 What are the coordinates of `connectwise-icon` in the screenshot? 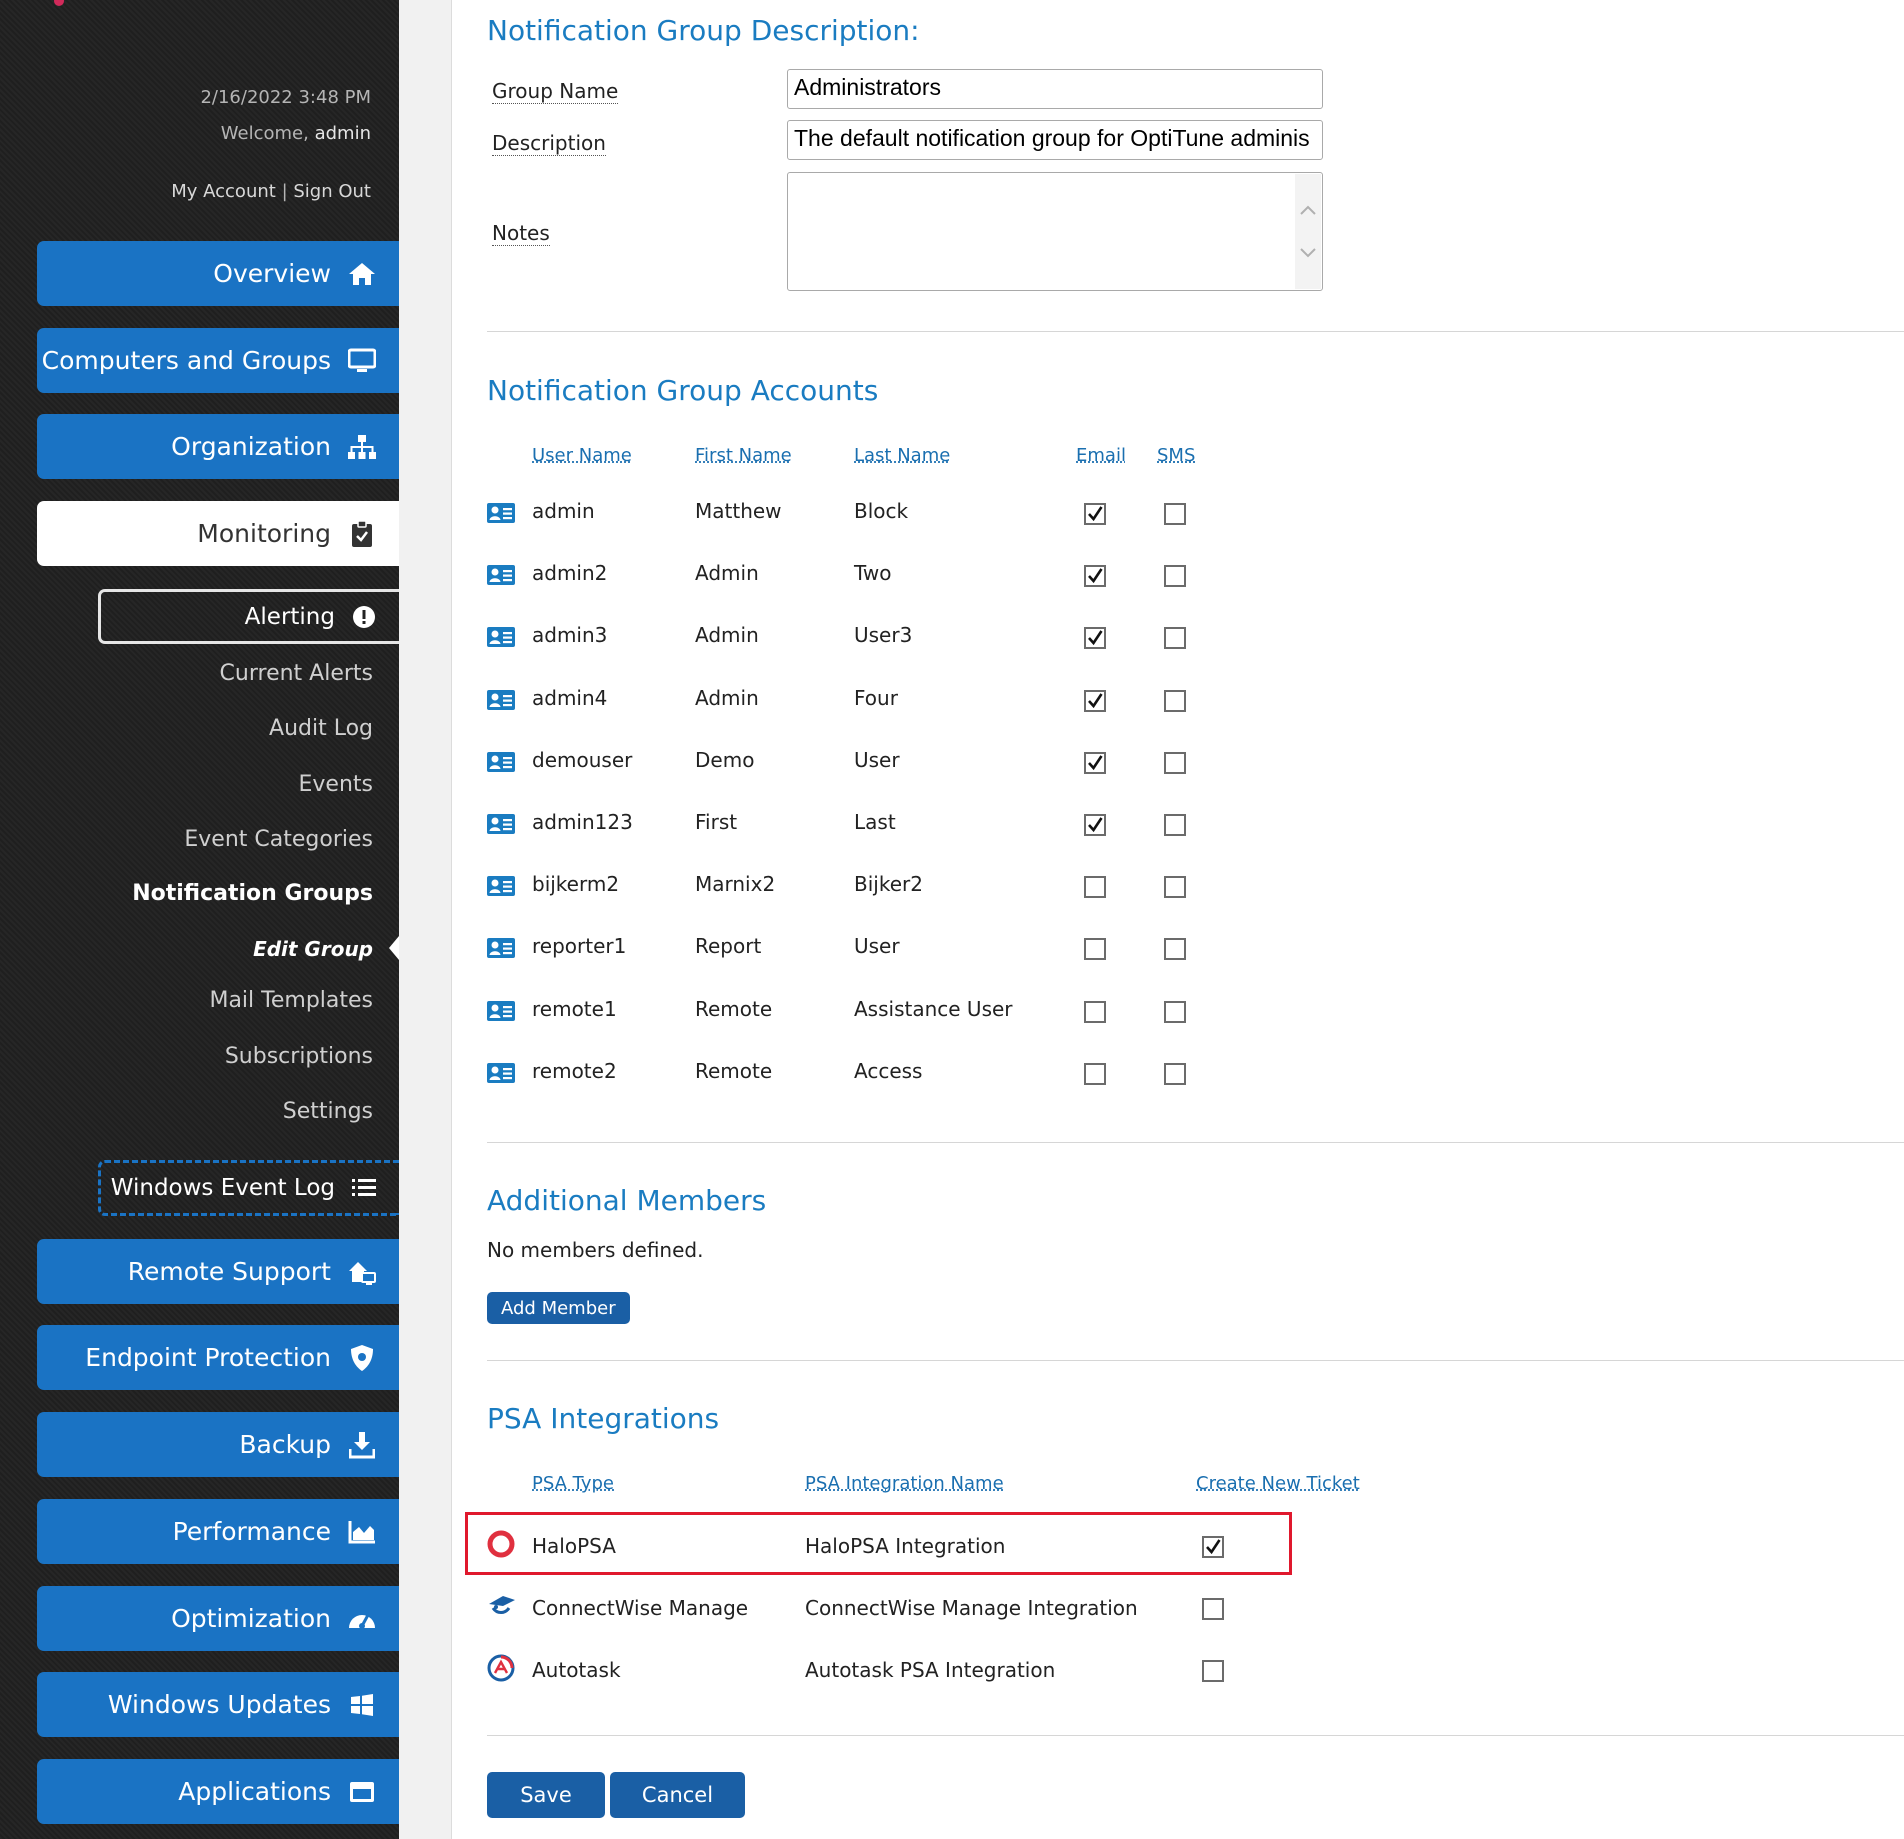 It's located at (502, 1607).